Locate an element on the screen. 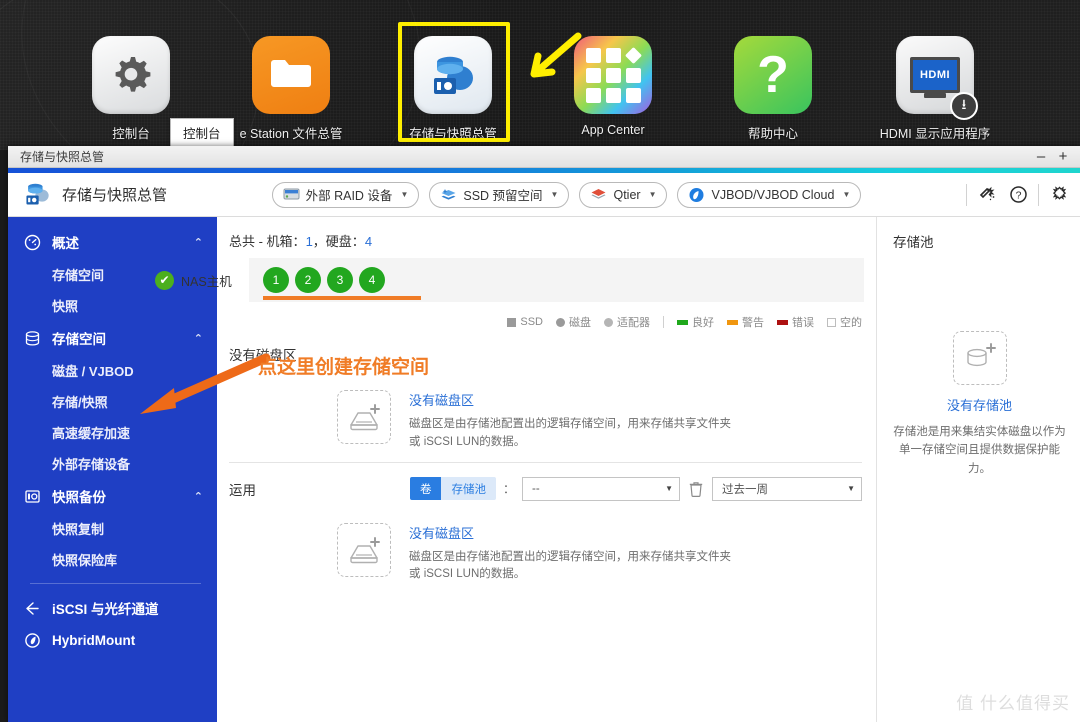 This screenshot has height=722, width=1080. nas-host-status: ✔ NAS主机 is located at coordinates (193, 280).